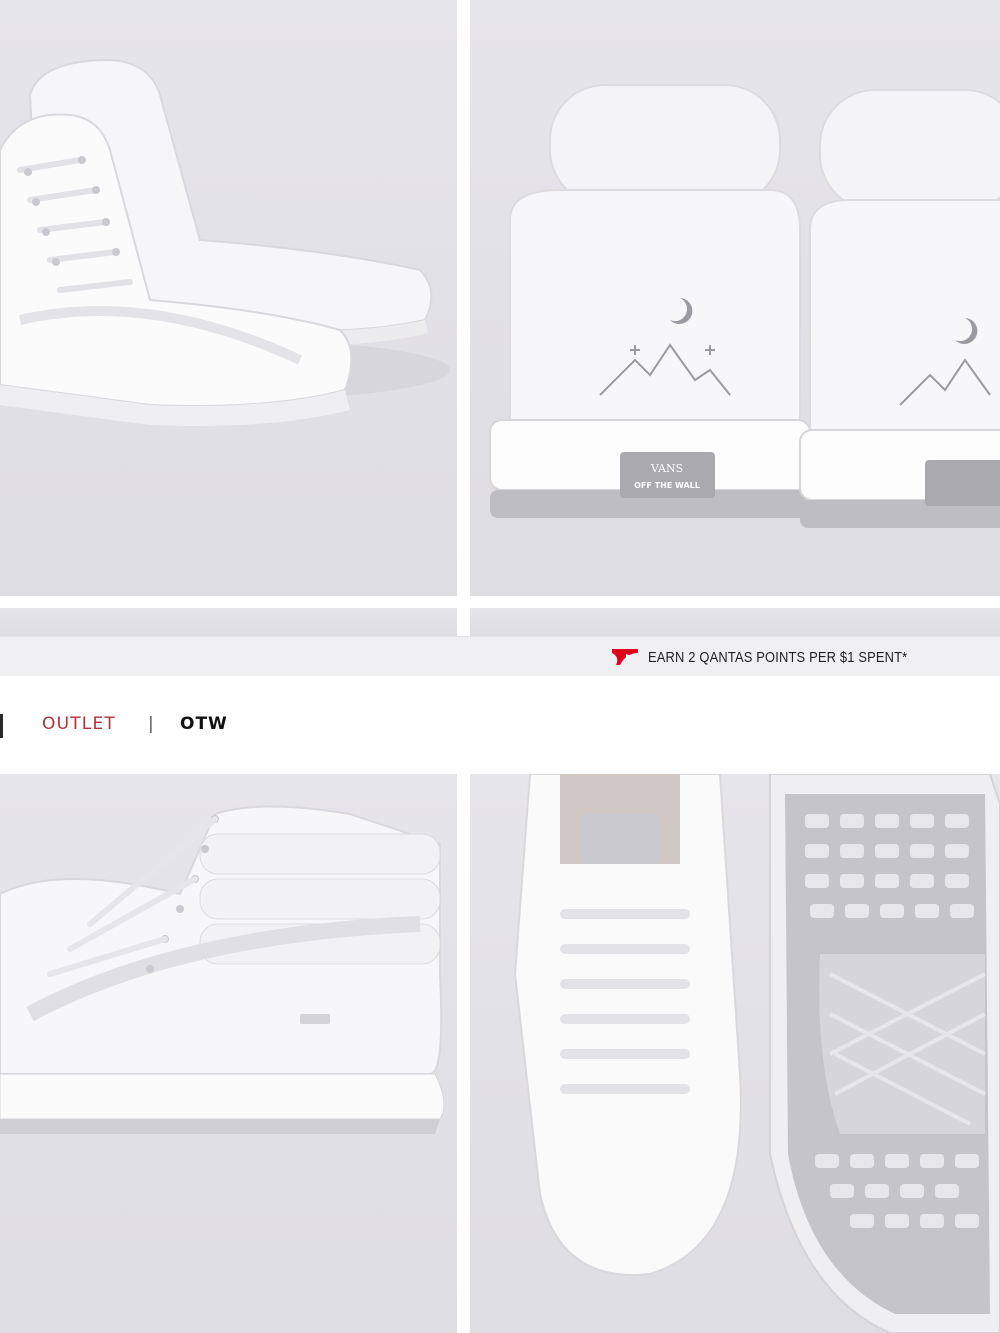  What do you see at coordinates (778, 657) in the screenshot?
I see `promo-text: EARN 2 QANTAS POINTS PER $1 SPENT*` at bounding box center [778, 657].